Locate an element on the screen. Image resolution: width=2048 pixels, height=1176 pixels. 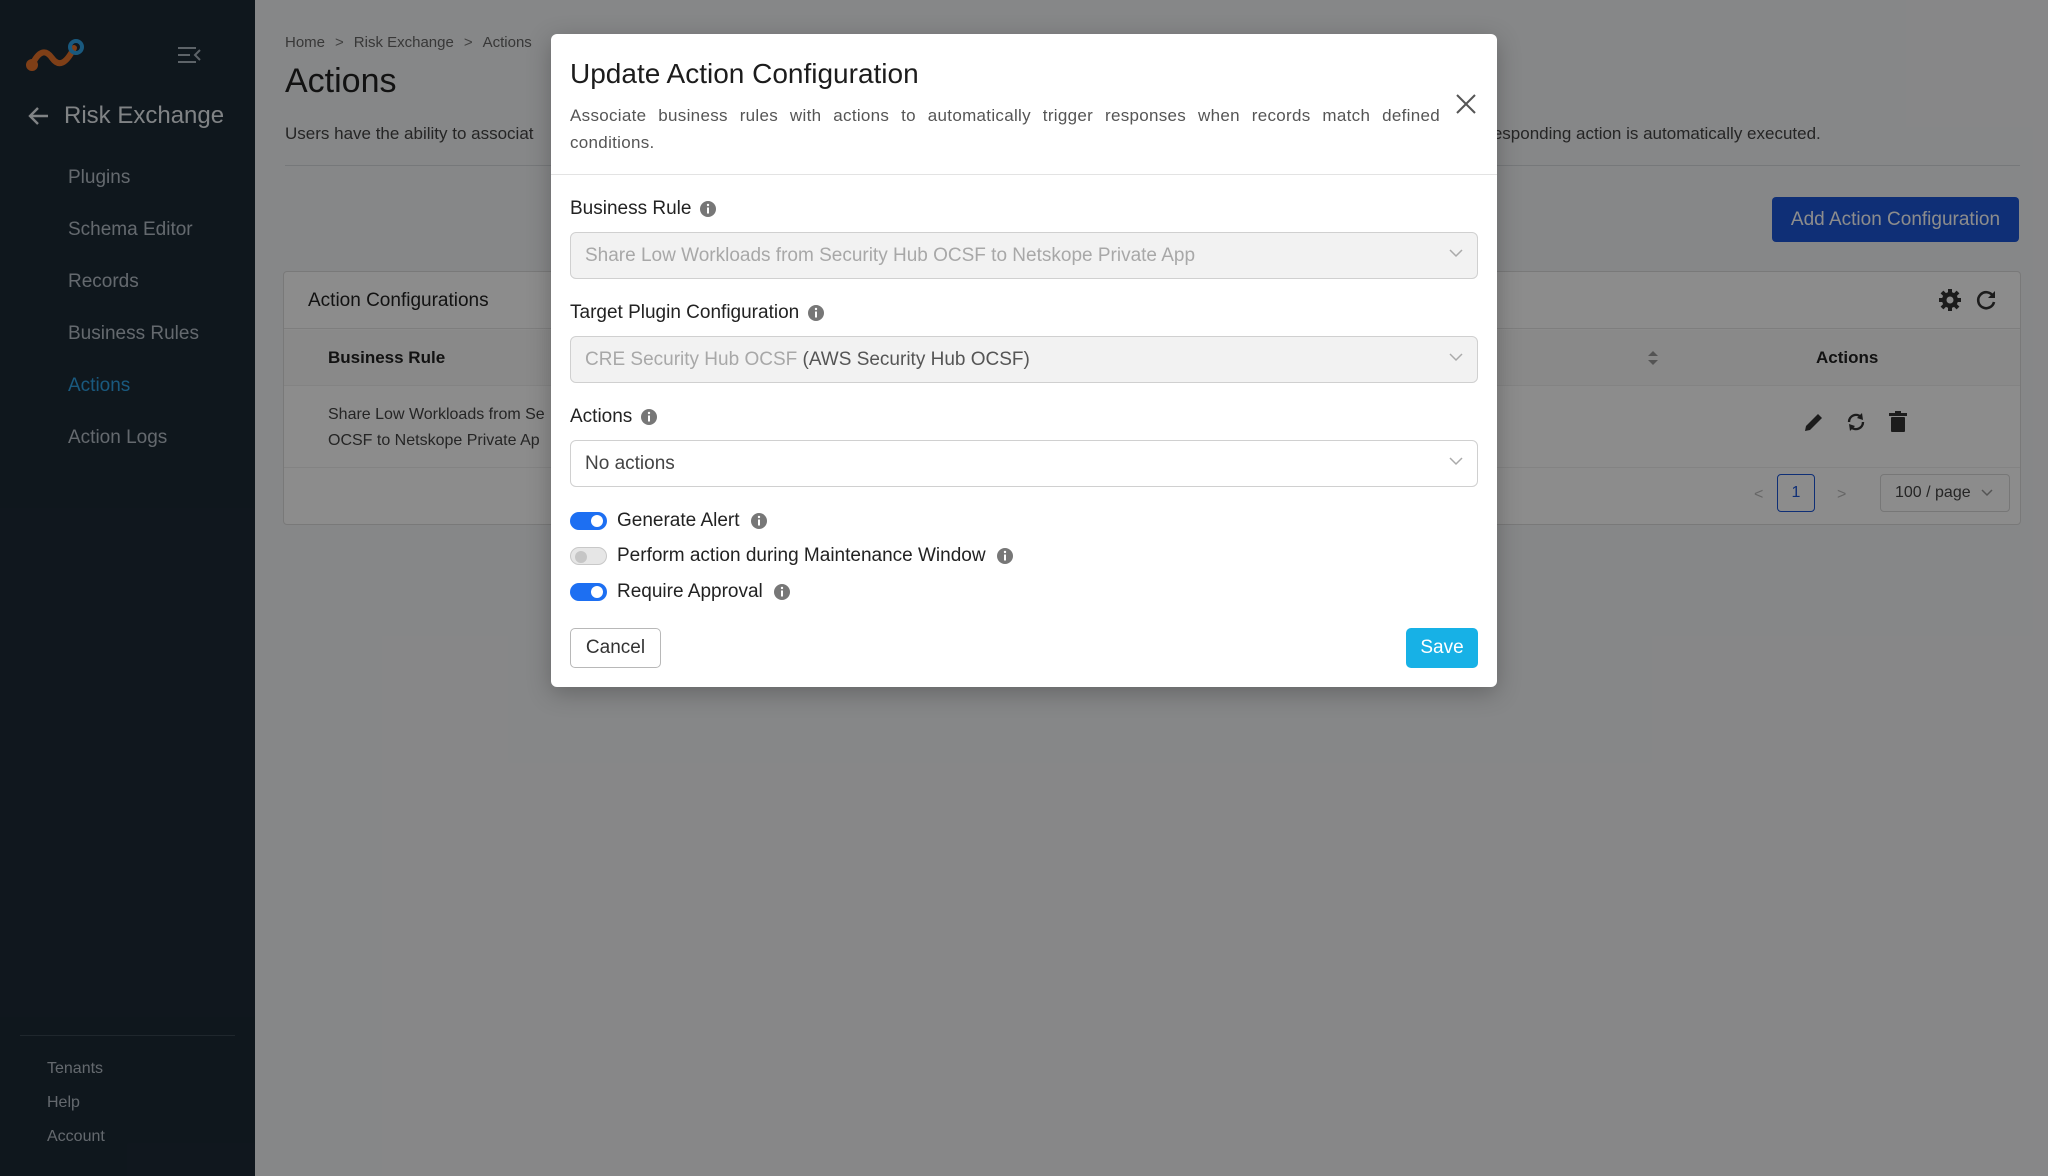
save-button: Save is located at coordinates (1442, 648).